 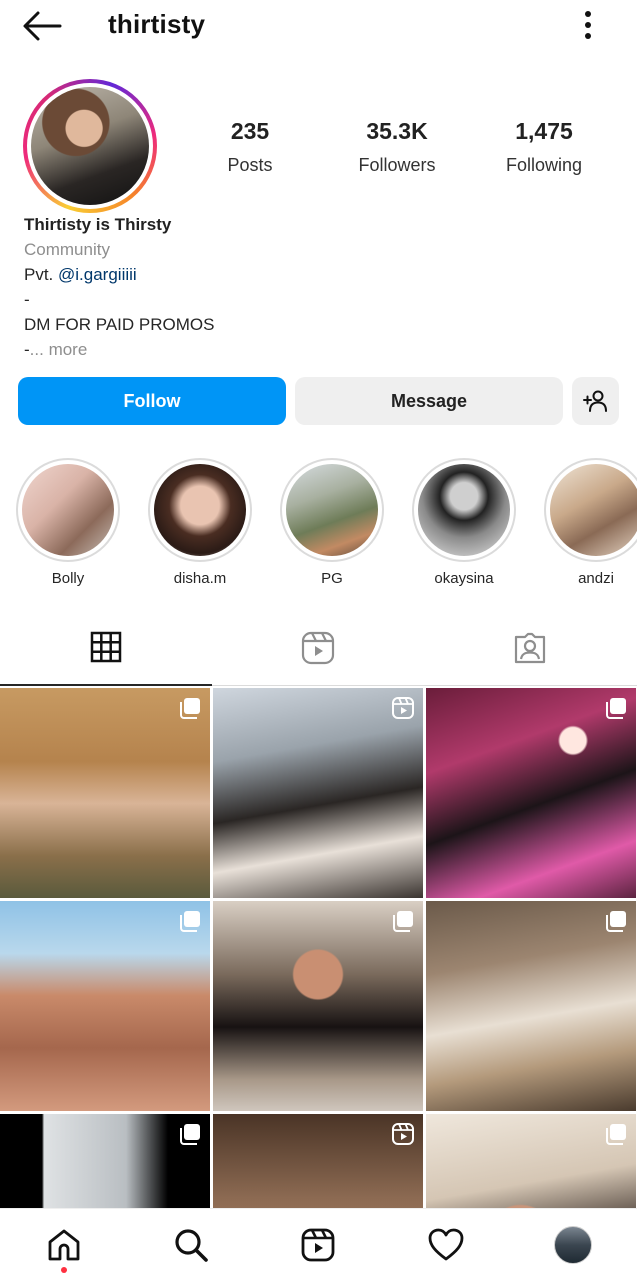 I want to click on more-vertical-icon, so click(x=588, y=25).